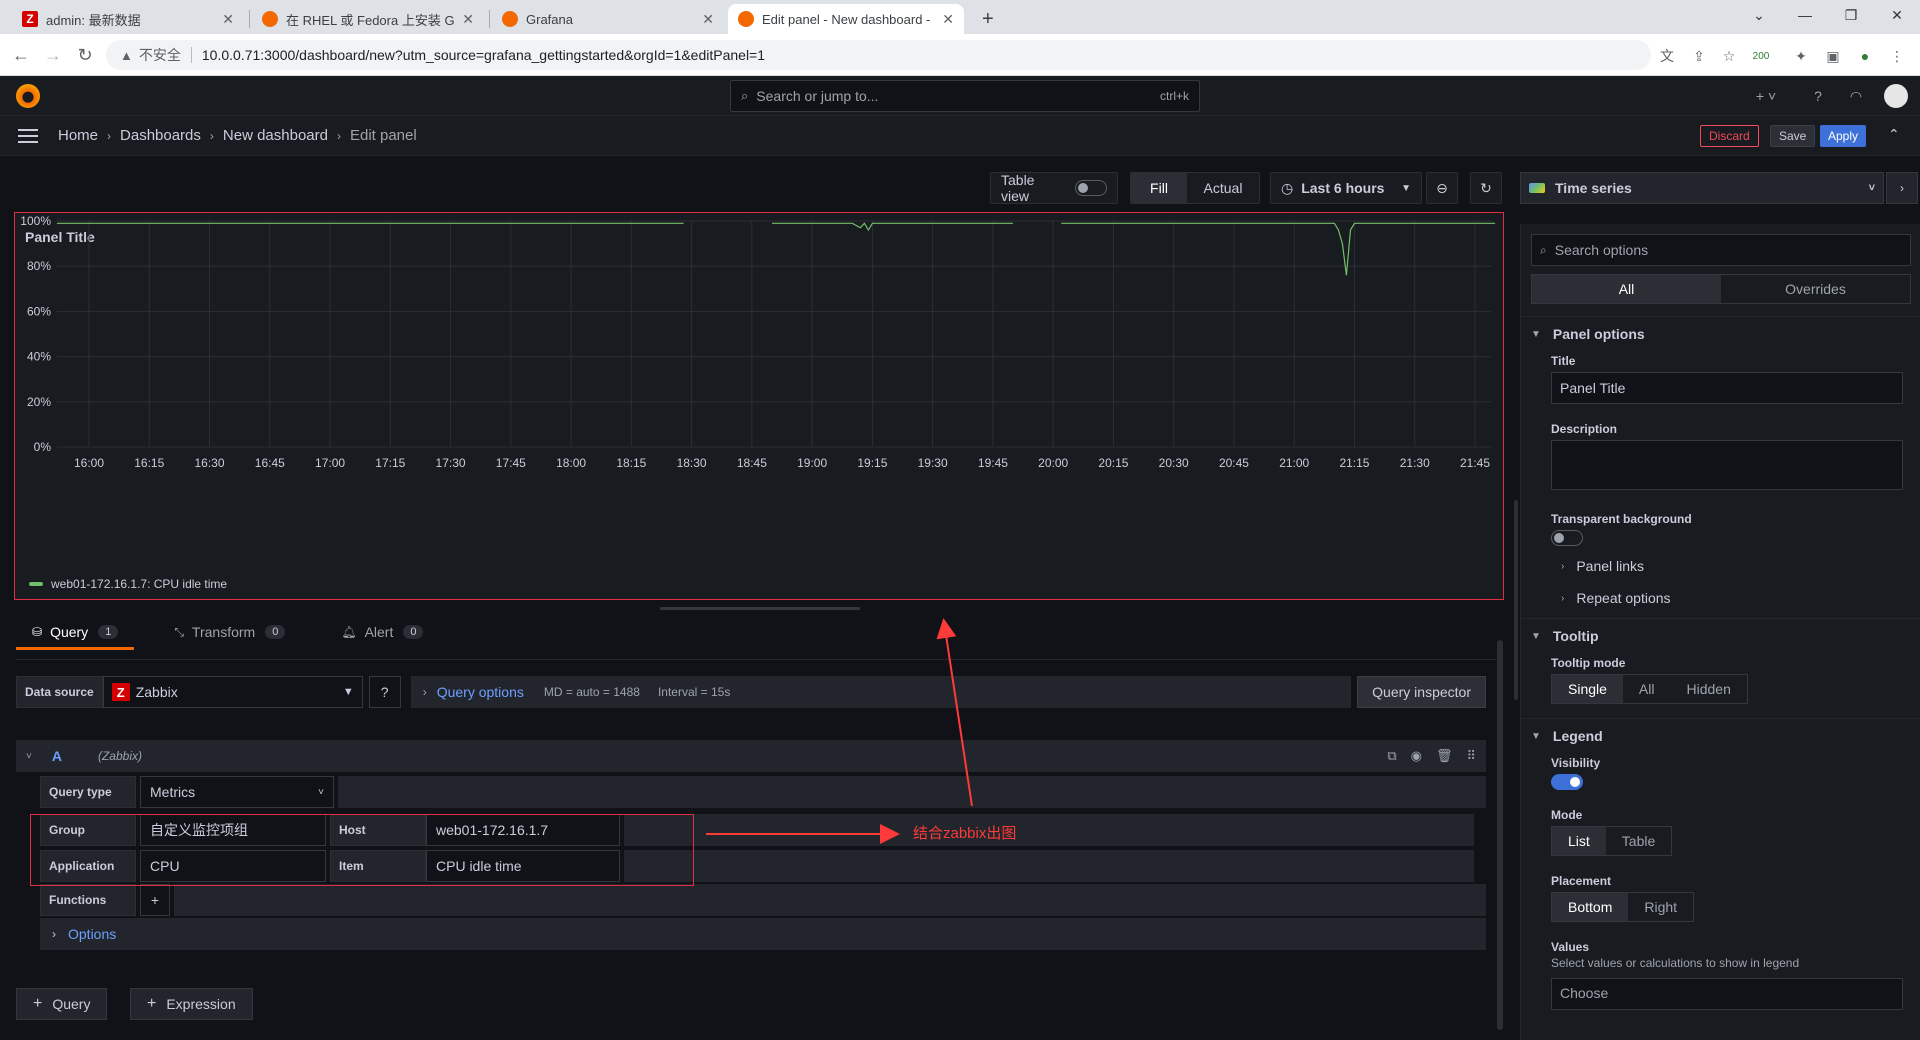 The width and height of the screenshot is (1920, 1040). I want to click on placement-right: Right, so click(1660, 907).